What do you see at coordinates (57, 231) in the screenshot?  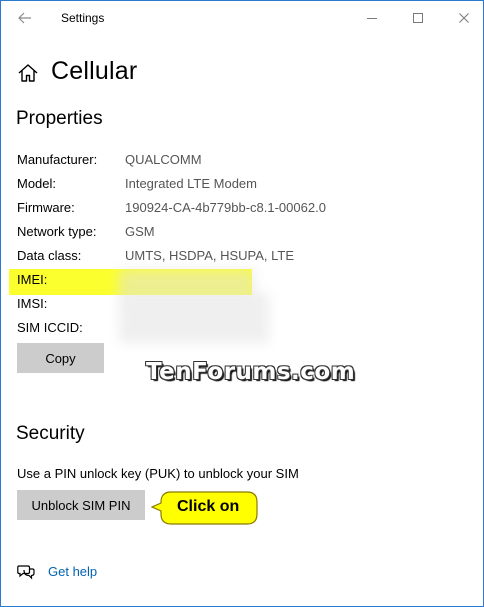 I see `property-label: Network type:` at bounding box center [57, 231].